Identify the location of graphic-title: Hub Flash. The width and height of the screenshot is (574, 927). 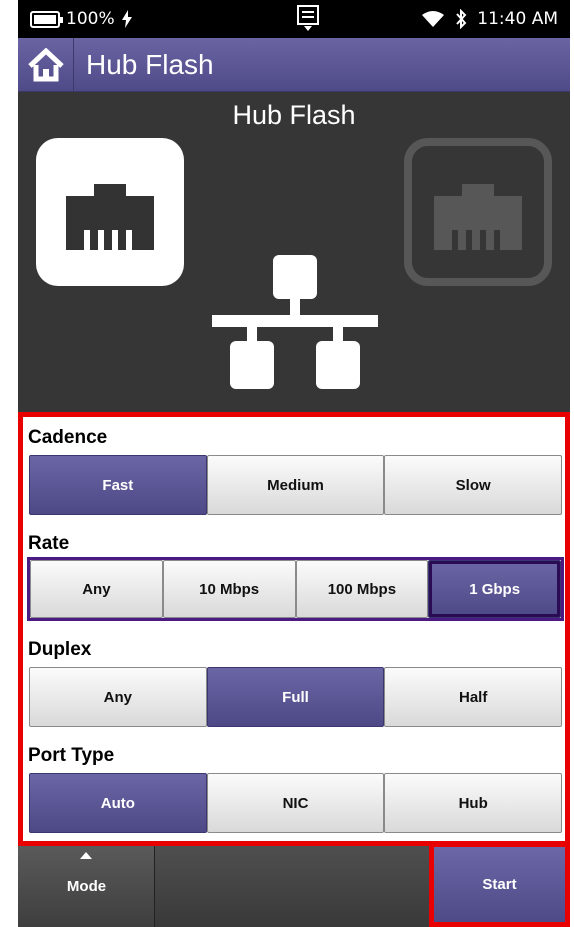
(294, 115).